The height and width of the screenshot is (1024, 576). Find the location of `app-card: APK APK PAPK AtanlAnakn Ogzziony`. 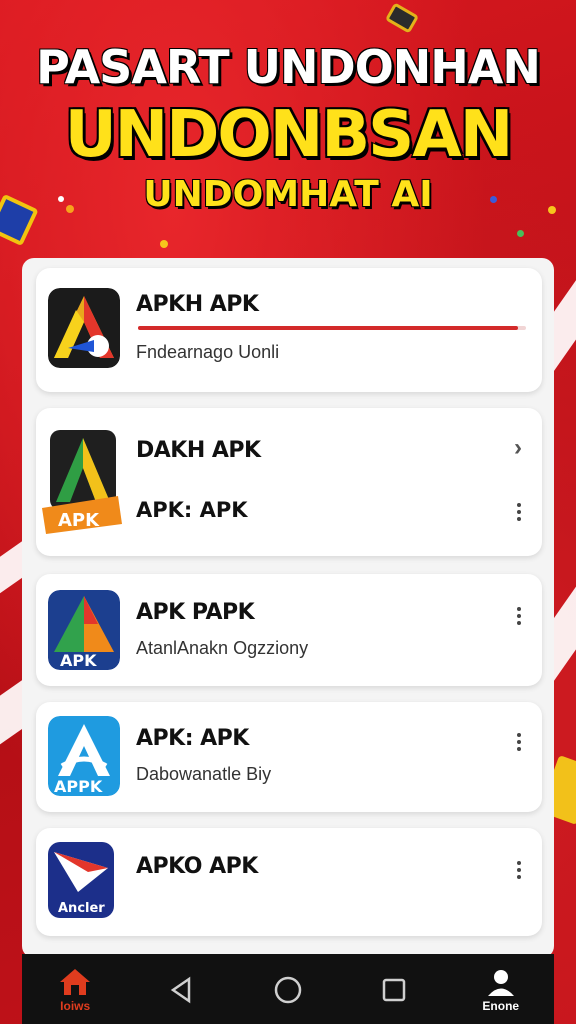

app-card: APK APK PAPK AtanlAnakn Ogzziony is located at coordinates (289, 630).